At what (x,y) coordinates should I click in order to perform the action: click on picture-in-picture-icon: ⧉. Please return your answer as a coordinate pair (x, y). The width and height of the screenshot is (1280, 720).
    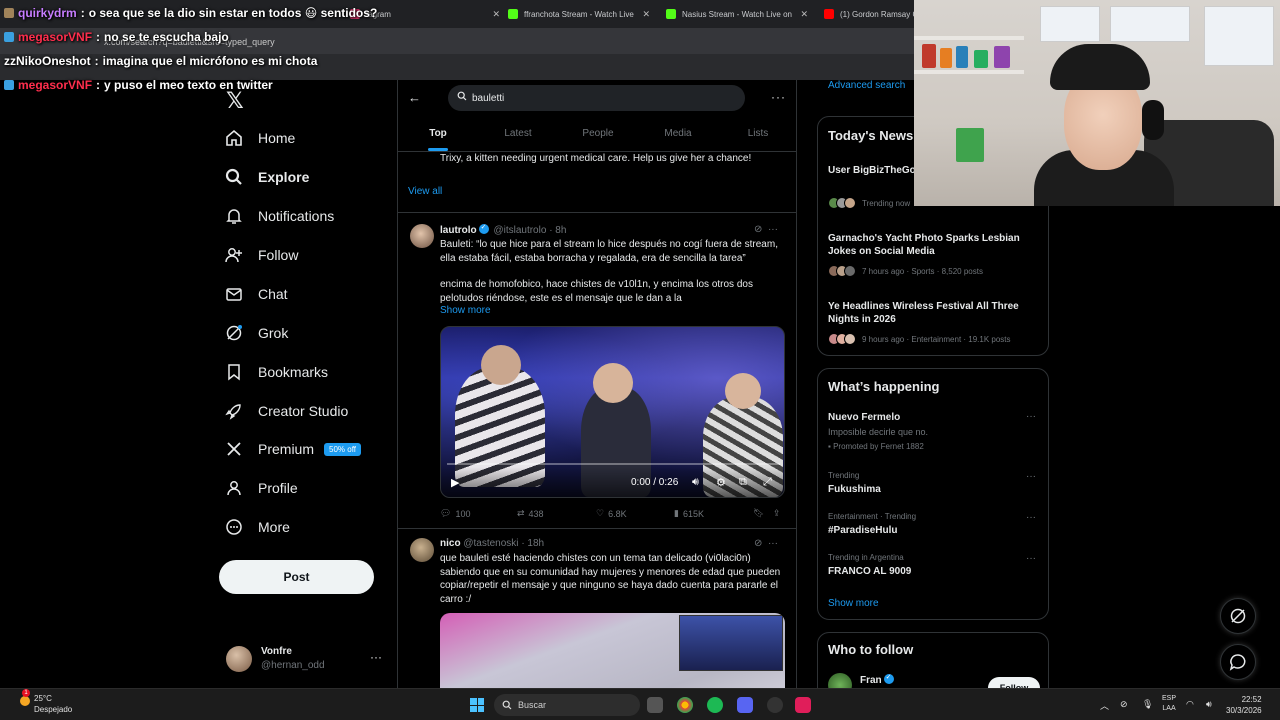
    Looking at the image, I should click on (743, 482).